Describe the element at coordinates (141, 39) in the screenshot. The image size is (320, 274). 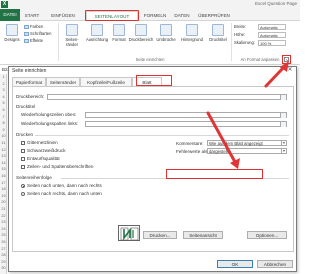
I see `print-area-label: Druckbereich` at that location.